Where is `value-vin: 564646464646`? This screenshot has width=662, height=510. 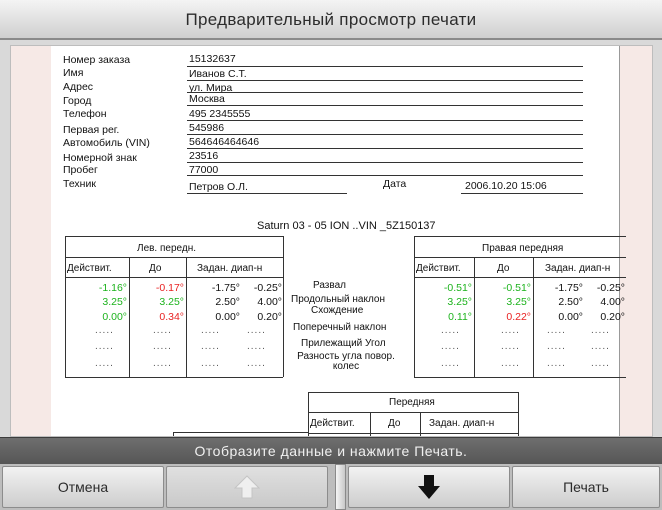 value-vin: 564646464646 is located at coordinates (224, 142).